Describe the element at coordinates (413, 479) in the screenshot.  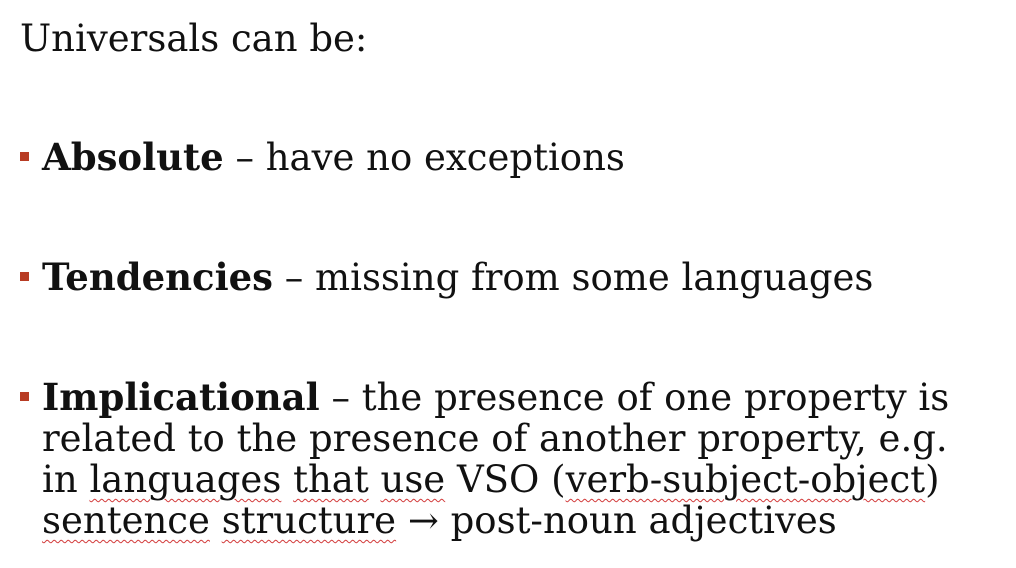
I see `spellcheck-word: use` at that location.